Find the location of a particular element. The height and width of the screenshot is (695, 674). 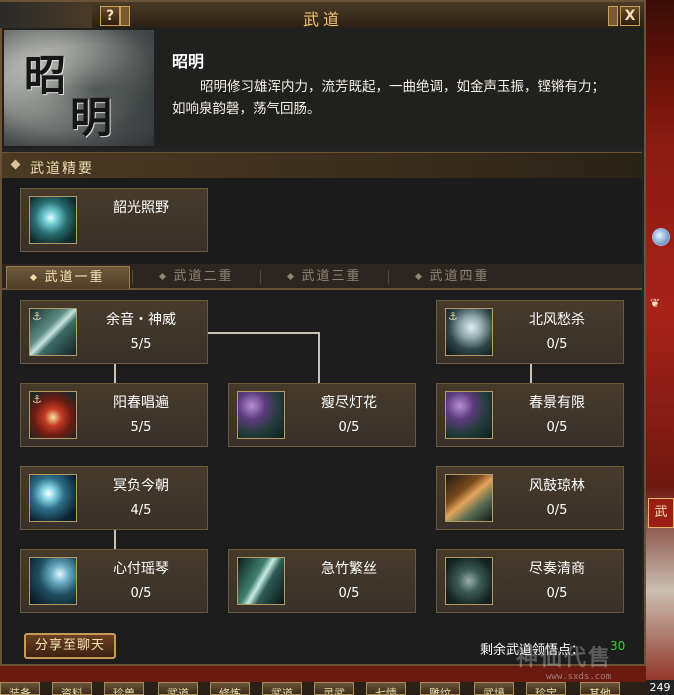

skill-card: 心付瑶琴 0/5 is located at coordinates (114, 581).